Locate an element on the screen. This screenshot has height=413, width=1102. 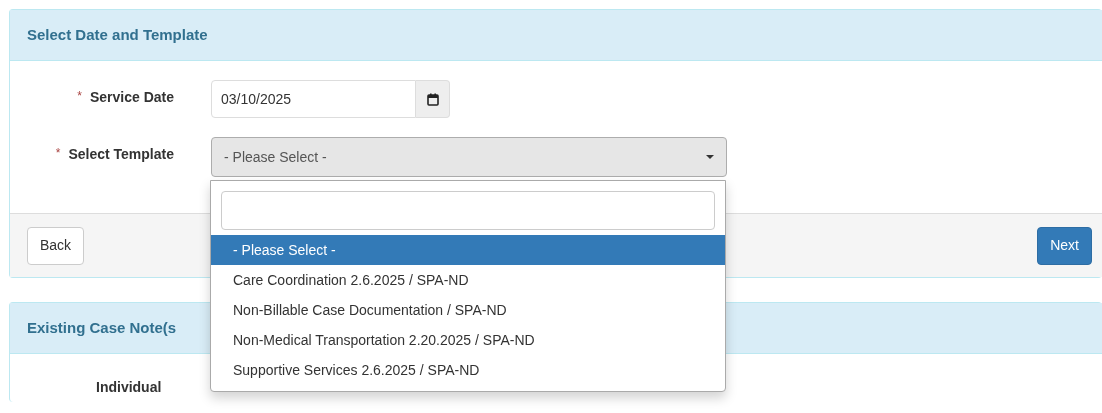
next-button: Next is located at coordinates (1064, 245).